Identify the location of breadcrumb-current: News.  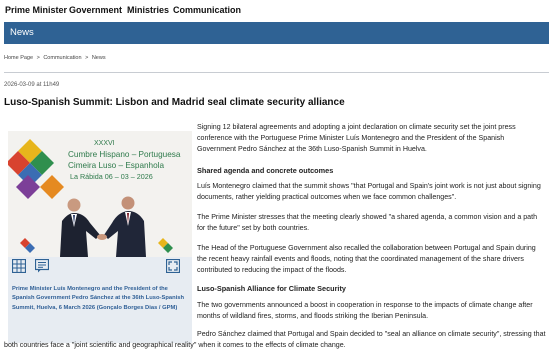
(98, 58).